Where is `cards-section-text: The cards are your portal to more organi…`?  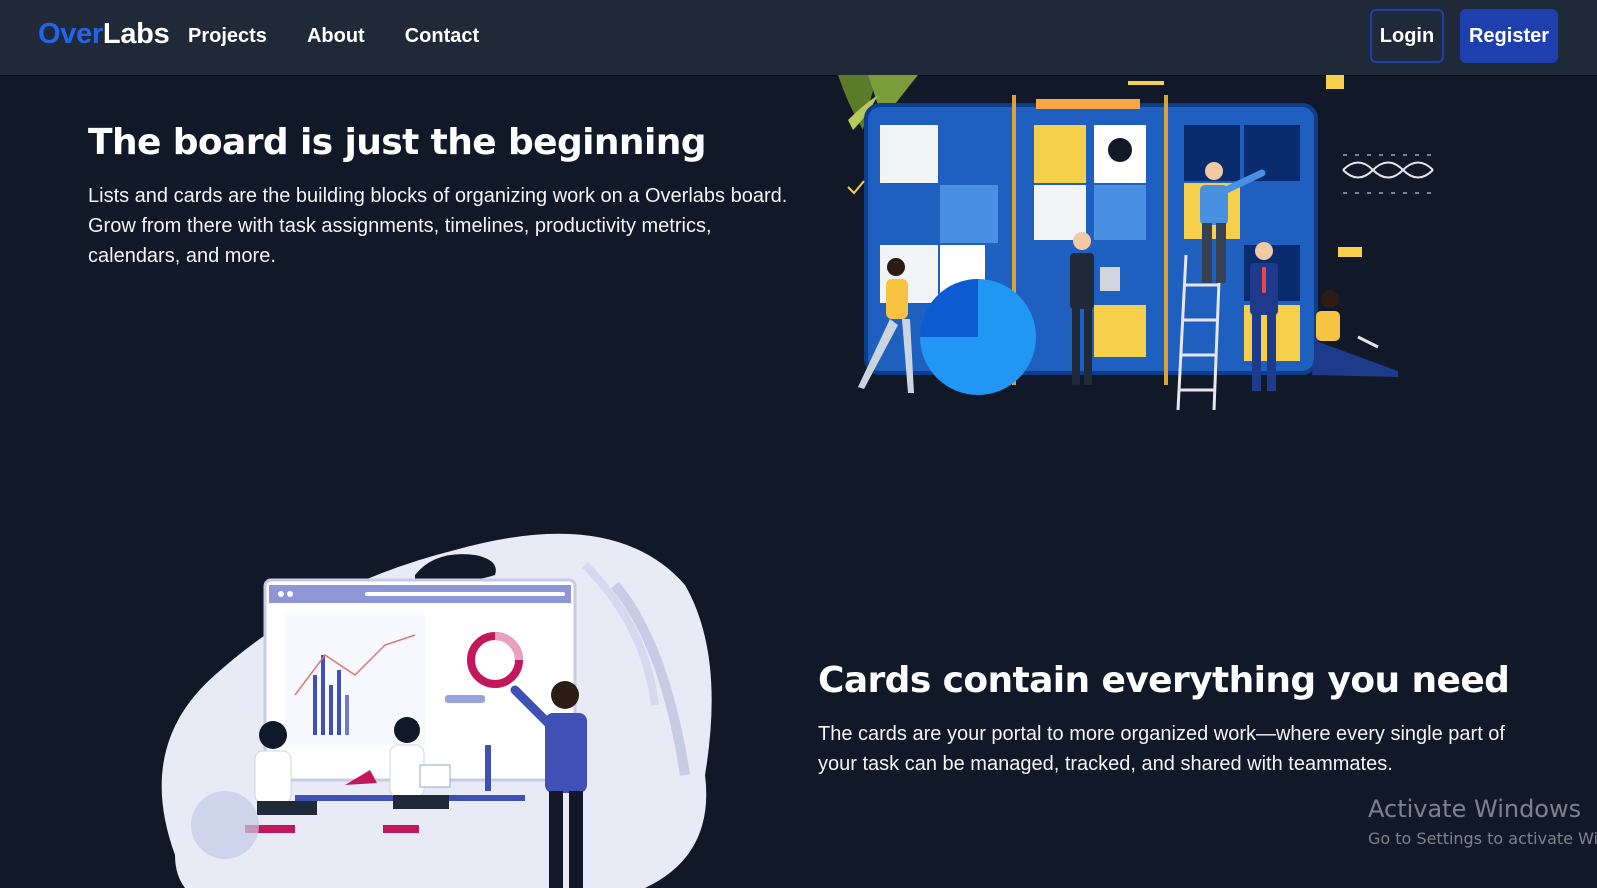
cards-section-text: The cards are your portal to more organi… is located at coordinates (1161, 749).